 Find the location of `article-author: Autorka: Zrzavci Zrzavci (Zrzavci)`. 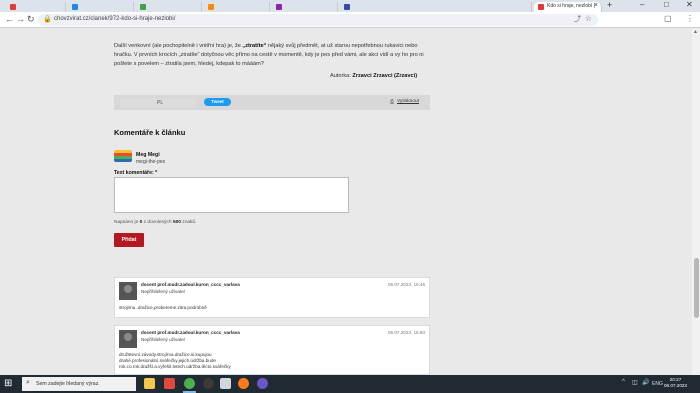

article-author: Autorka: Zrzavci Zrzavci (Zrzavci) is located at coordinates (373, 76).